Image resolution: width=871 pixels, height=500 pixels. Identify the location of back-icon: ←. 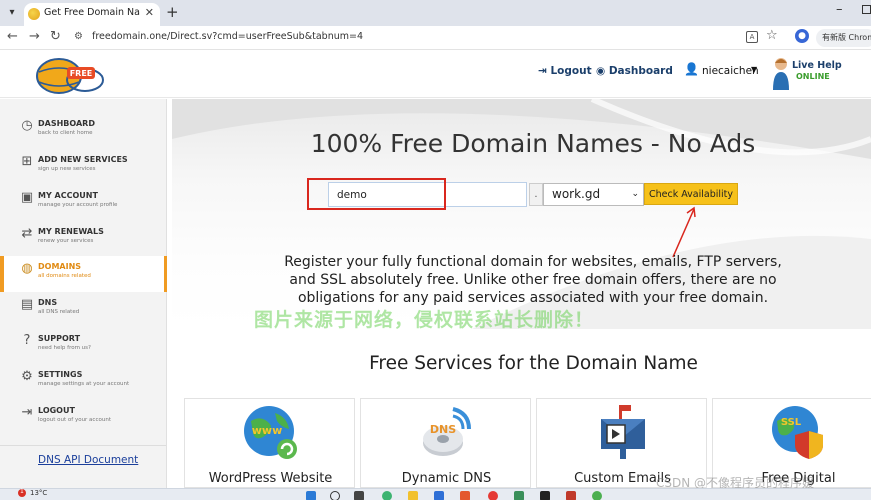
(12, 36).